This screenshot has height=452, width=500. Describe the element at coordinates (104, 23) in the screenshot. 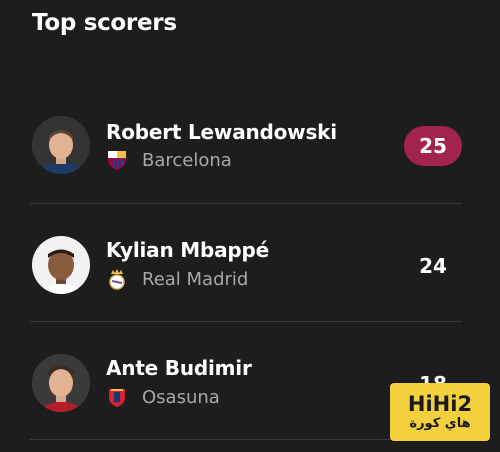

I see `widget-title: Top scorers` at that location.